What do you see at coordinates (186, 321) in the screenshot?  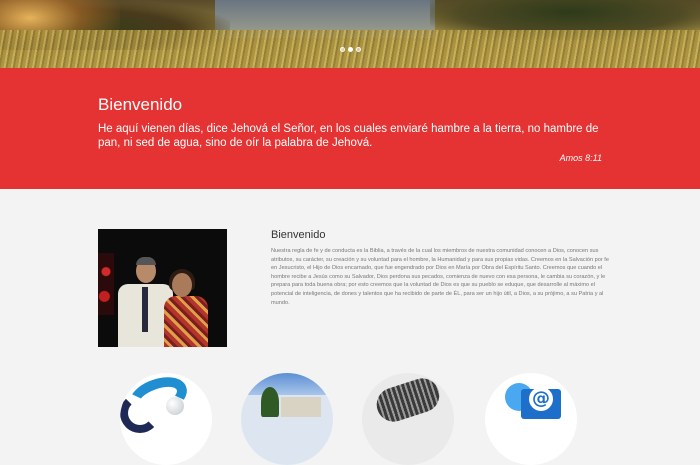 I see `photo-woman-body` at bounding box center [186, 321].